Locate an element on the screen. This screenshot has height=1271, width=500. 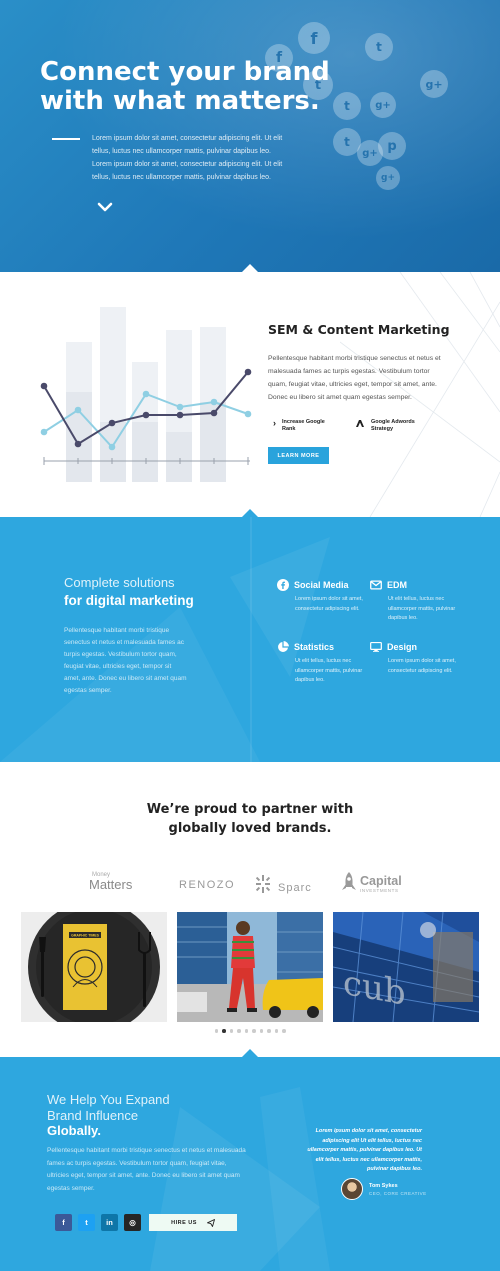
paper-plane-icon is located at coordinates (210, 1222).